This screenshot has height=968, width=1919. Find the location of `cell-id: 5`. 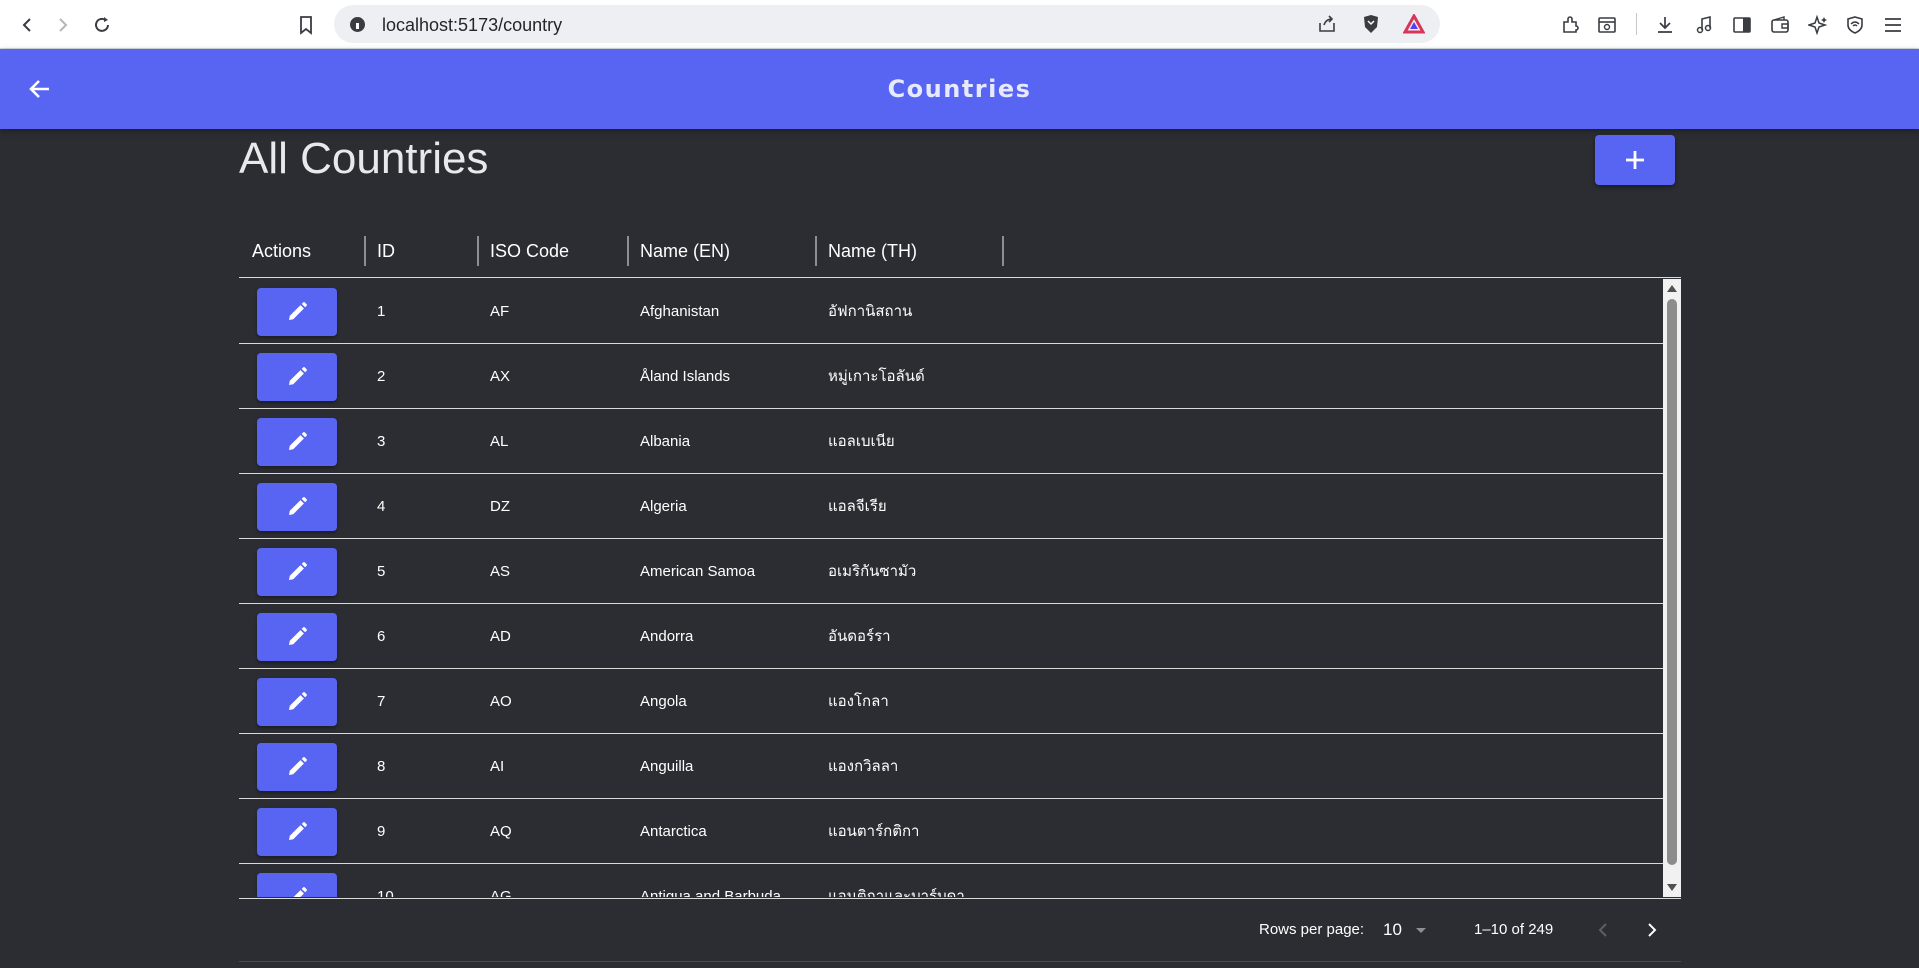

cell-id: 5 is located at coordinates (381, 571).